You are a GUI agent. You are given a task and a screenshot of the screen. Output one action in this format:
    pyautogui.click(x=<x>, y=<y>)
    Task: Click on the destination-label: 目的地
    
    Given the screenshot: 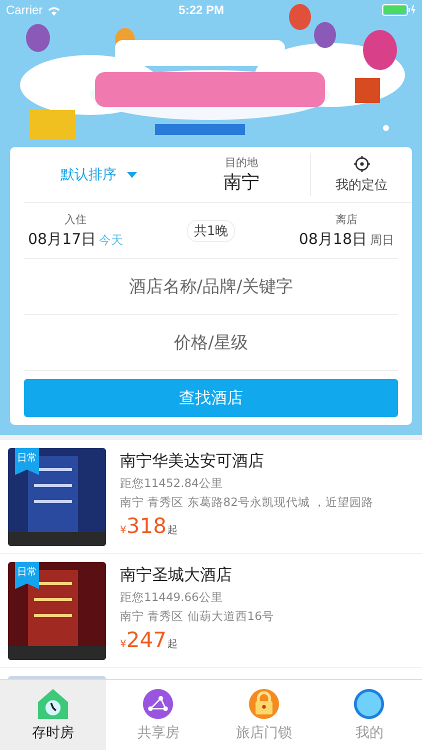 What is the action you would take?
    pyautogui.click(x=241, y=162)
    